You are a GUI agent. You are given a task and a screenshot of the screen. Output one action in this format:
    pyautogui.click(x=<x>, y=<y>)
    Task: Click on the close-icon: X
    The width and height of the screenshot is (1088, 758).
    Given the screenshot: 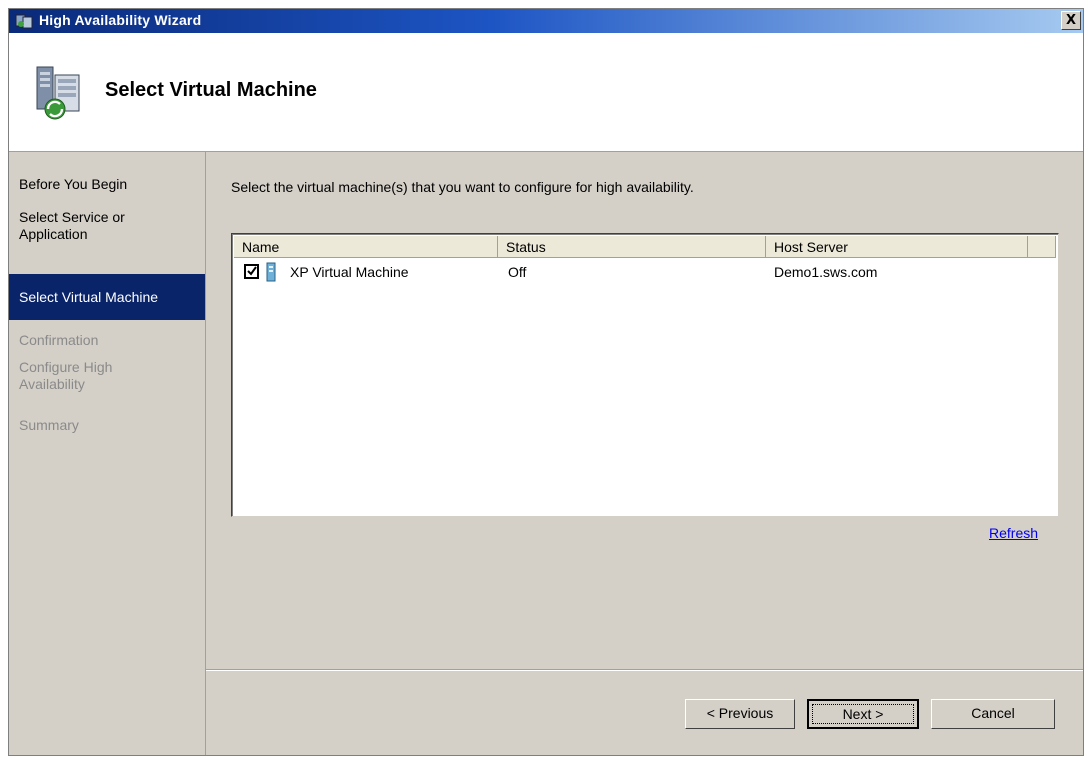 What is the action you would take?
    pyautogui.click(x=1071, y=20)
    